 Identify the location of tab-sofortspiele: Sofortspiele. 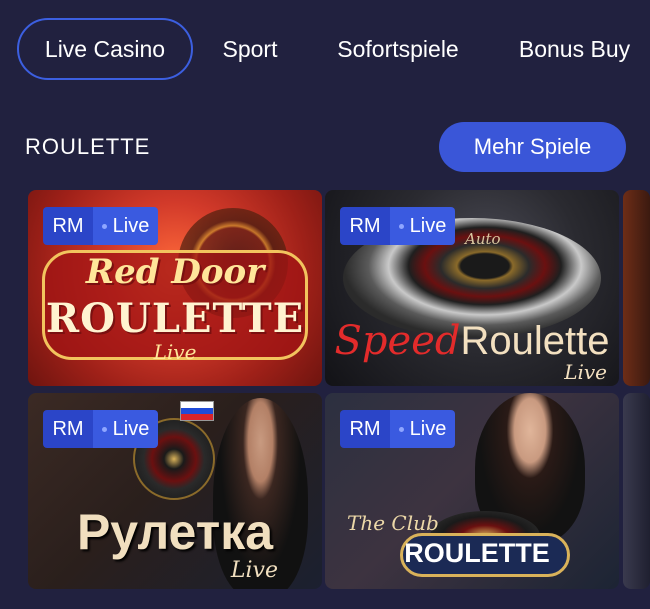
(398, 49).